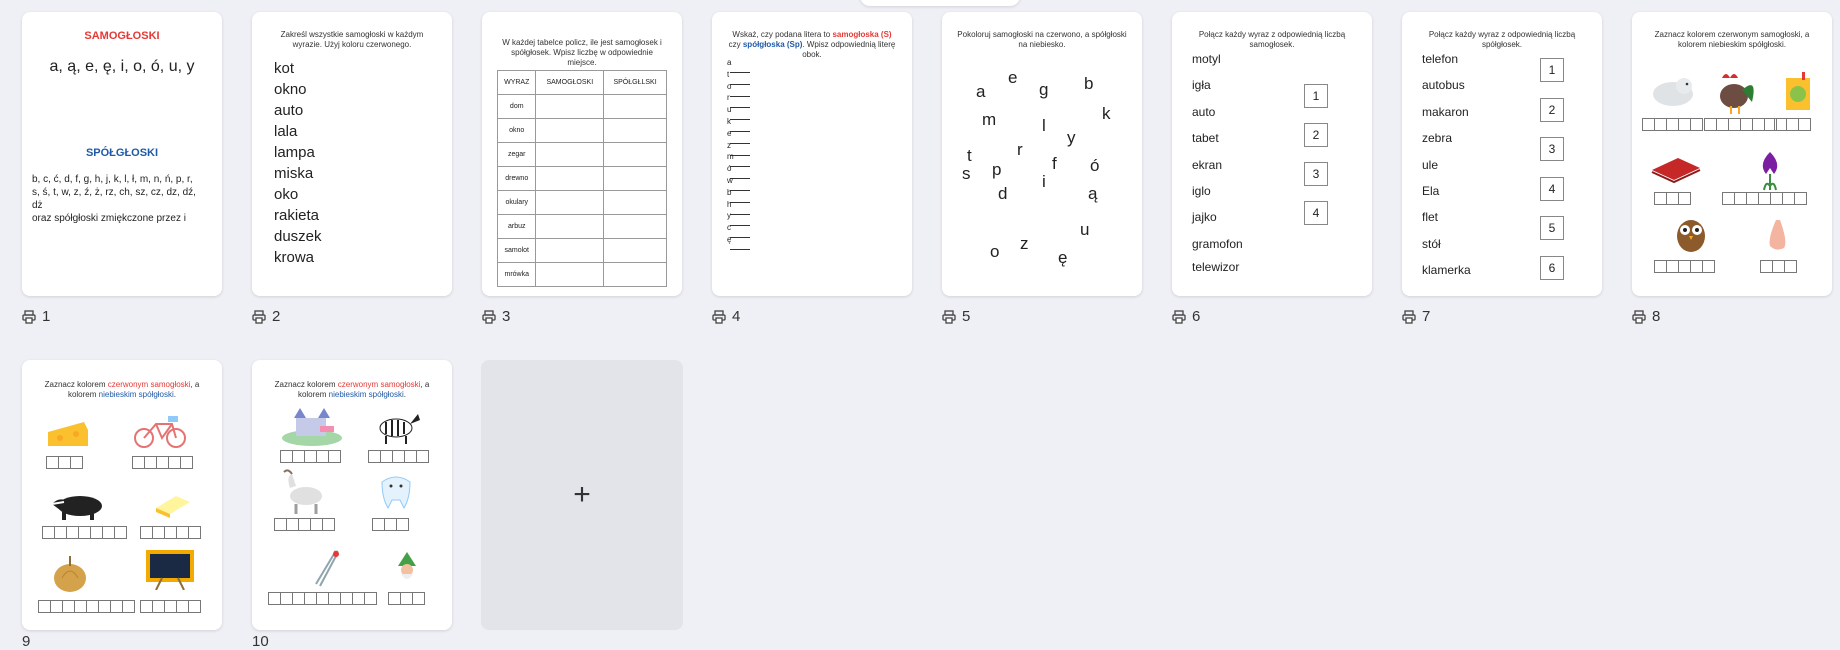 The image size is (1840, 650). Describe the element at coordinates (1201, 85) in the screenshot. I see `list-item: igła` at that location.